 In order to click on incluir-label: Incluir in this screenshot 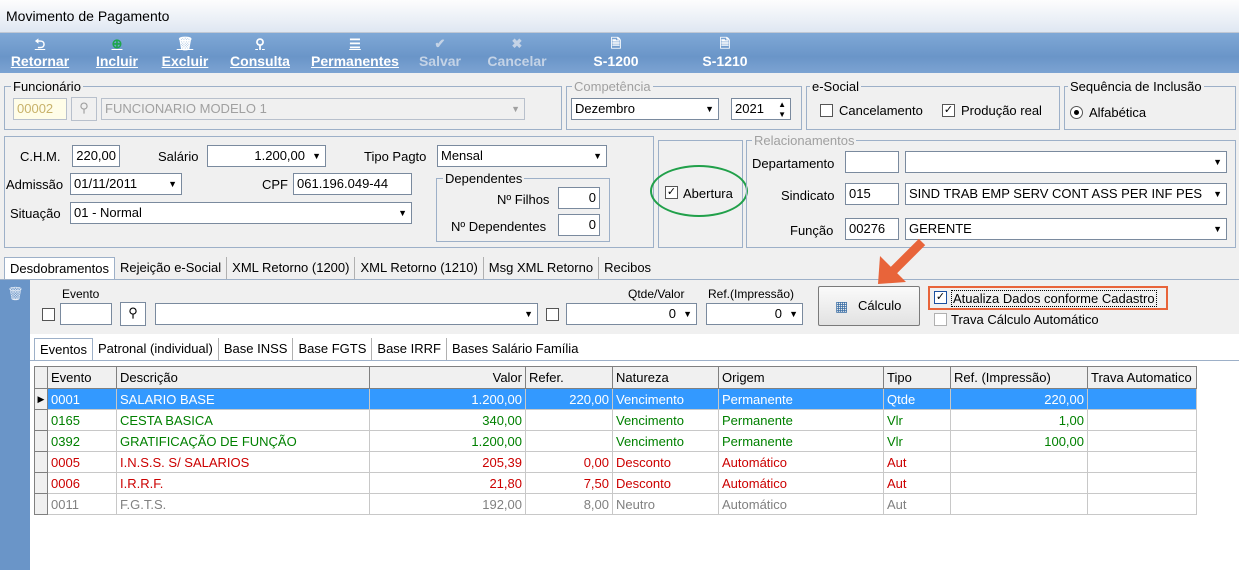, I will do `click(116, 61)`.